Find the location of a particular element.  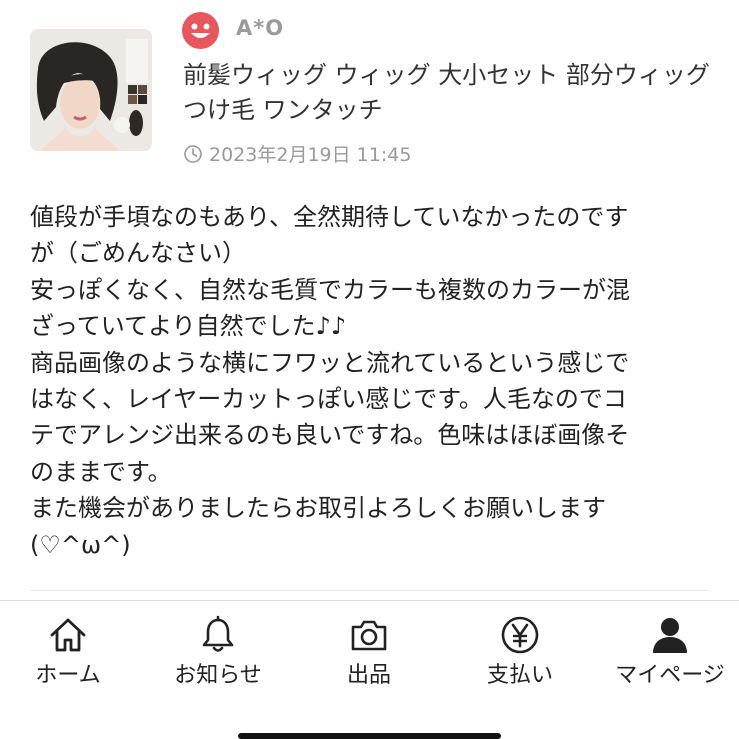

user-avatar-icon is located at coordinates (200, 30).